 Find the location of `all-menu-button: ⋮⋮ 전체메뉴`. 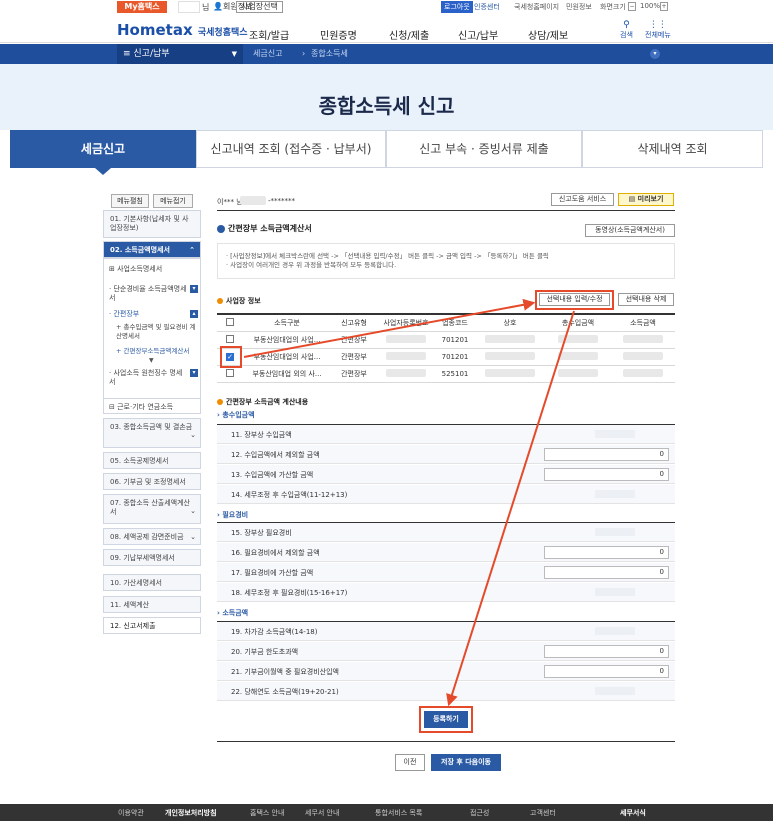

all-menu-button: ⋮⋮ 전체메뉴 is located at coordinates (658, 30).